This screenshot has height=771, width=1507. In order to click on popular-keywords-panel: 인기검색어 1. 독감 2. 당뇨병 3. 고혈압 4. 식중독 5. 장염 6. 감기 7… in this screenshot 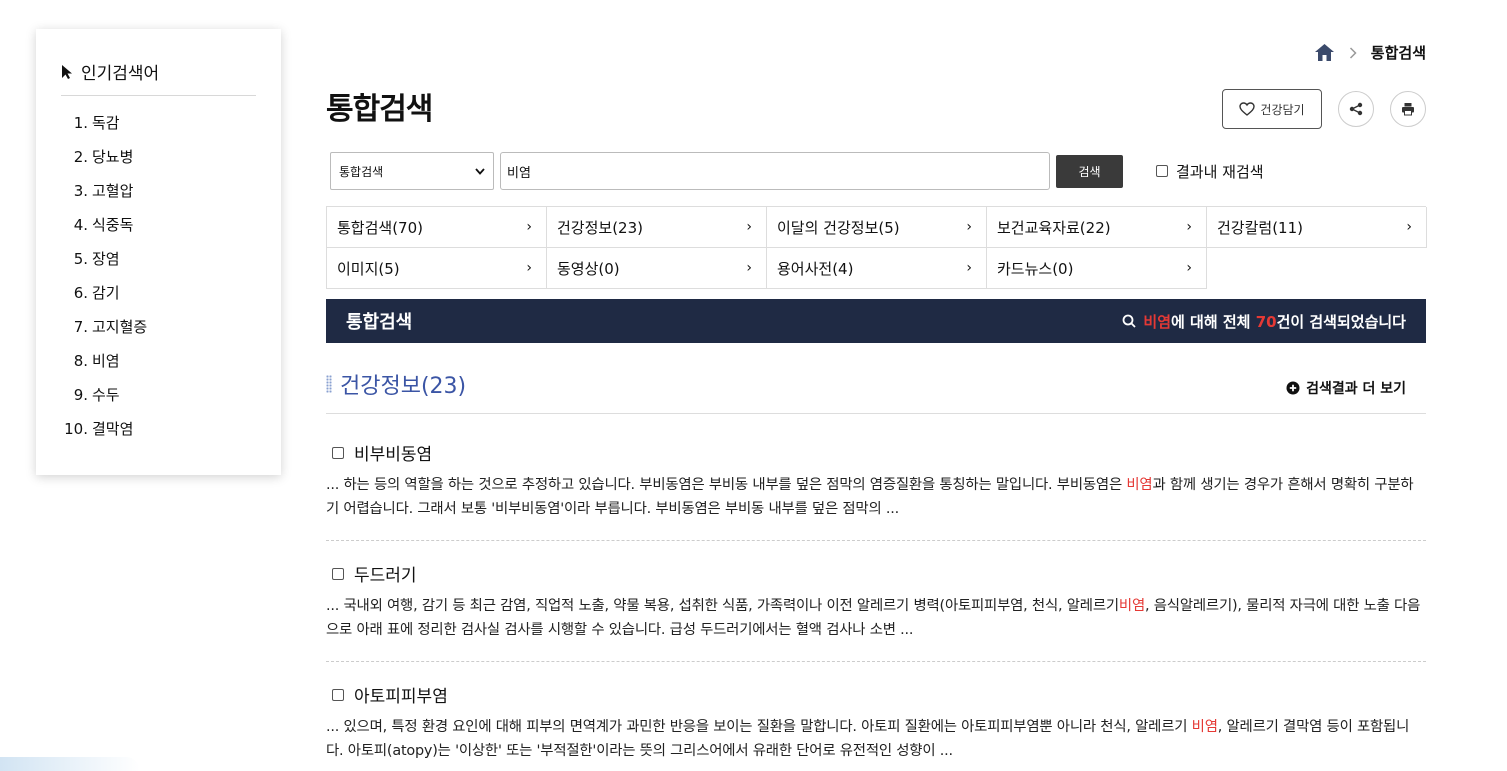, I will do `click(158, 252)`.